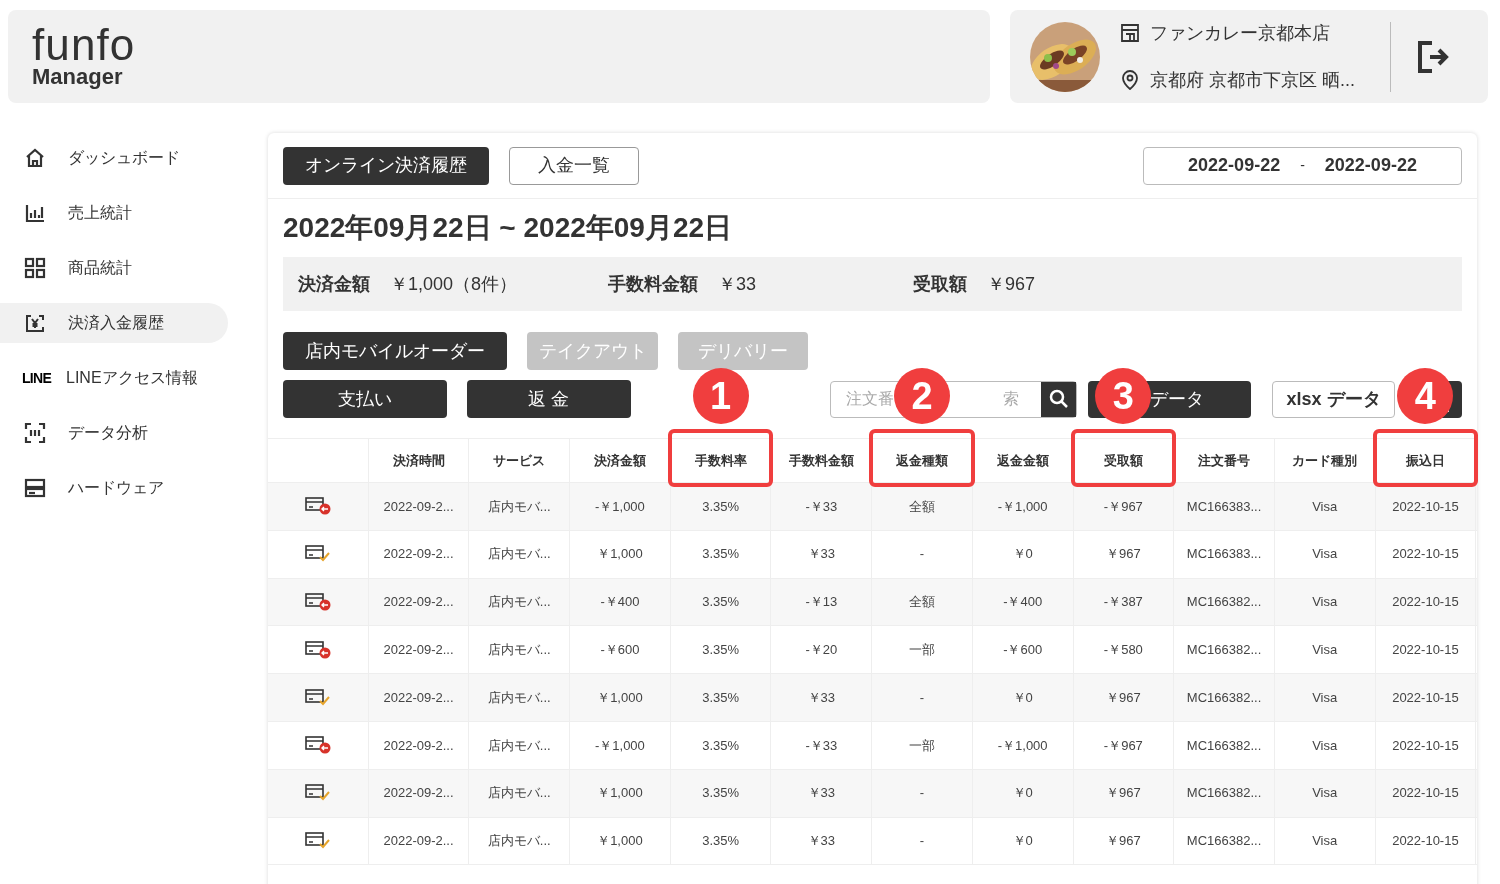 The image size is (1500, 884). What do you see at coordinates (921, 460) in the screenshot?
I see `column-header: 返金種類` at bounding box center [921, 460].